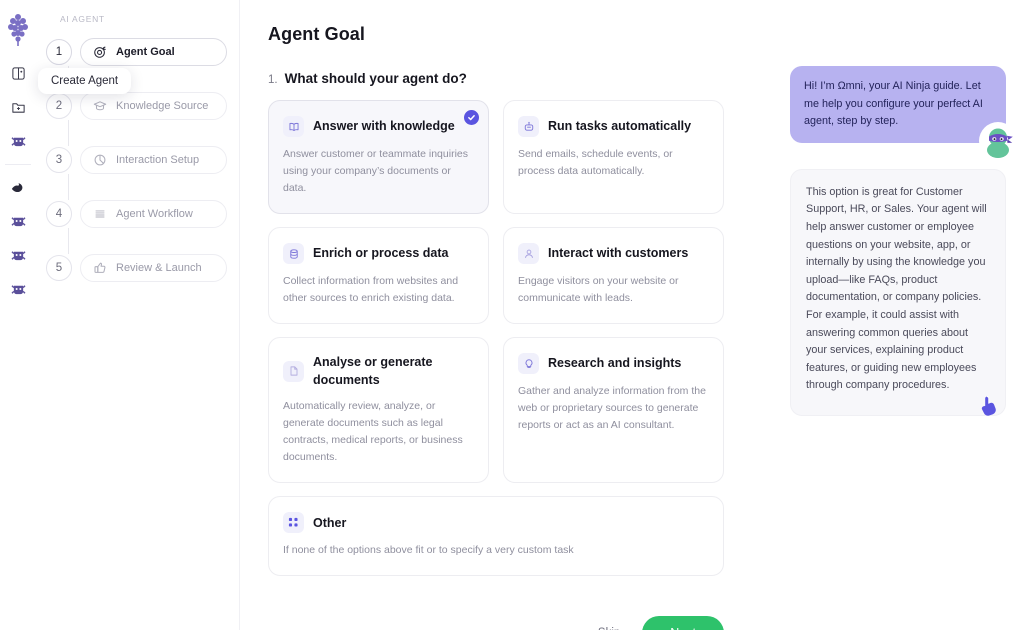  What do you see at coordinates (330, 522) in the screenshot?
I see `card-title: Other` at bounding box center [330, 522].